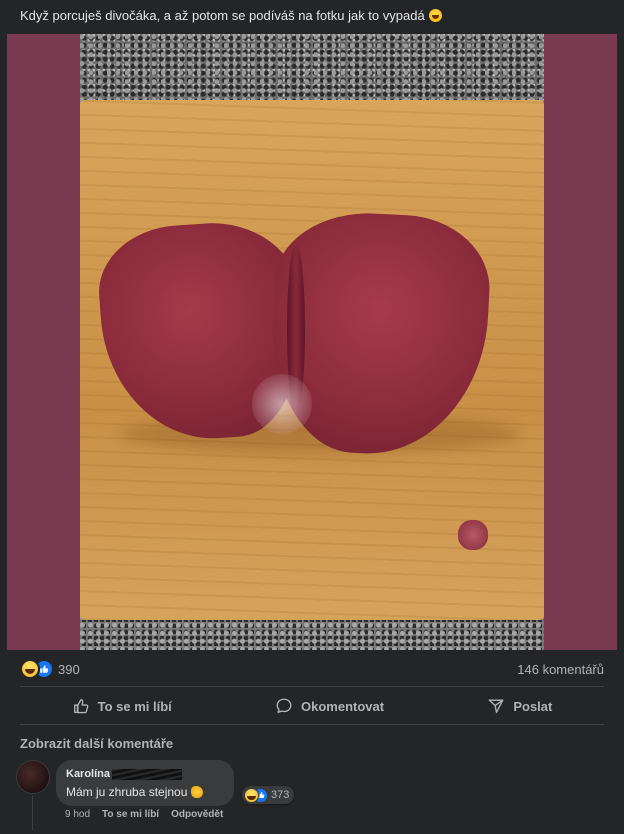 This screenshot has width=624, height=834. Describe the element at coordinates (560, 669) in the screenshot. I see `comments-count: 146 komentářů` at that location.